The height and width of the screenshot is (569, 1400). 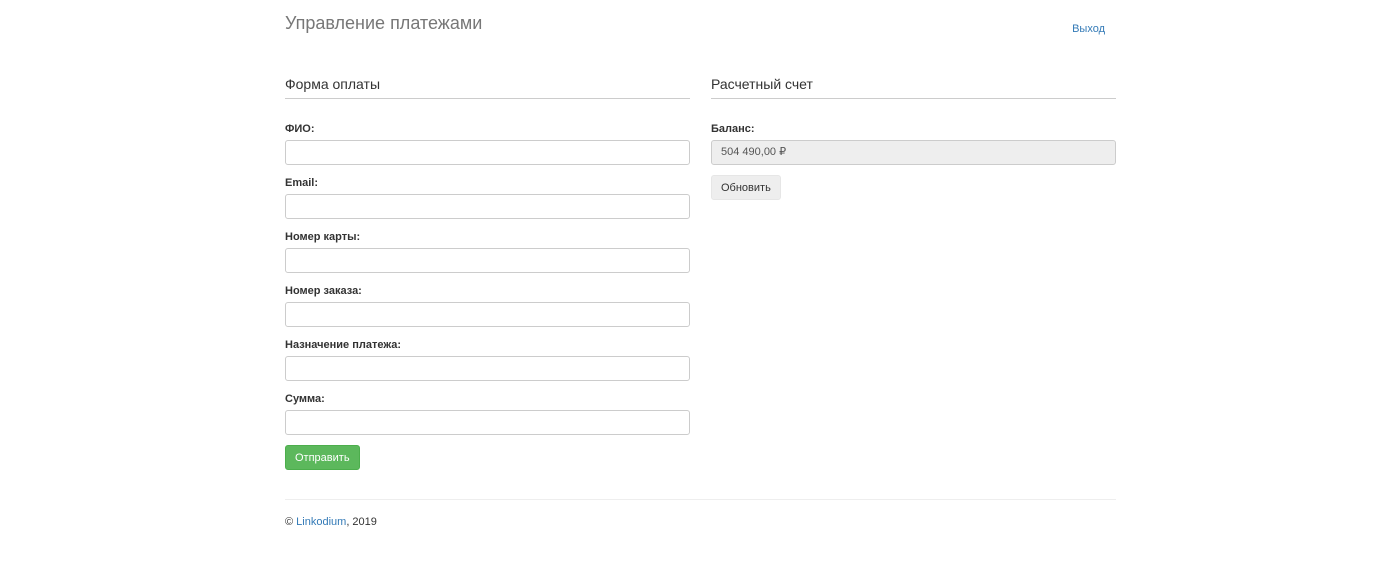 I want to click on amount-label: Сумма:, so click(x=305, y=399).